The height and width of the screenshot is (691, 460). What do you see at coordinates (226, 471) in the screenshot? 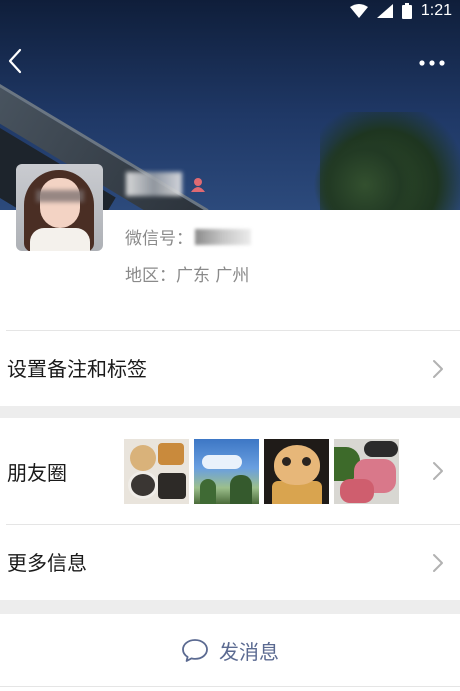
I see `moments-photo-sky` at bounding box center [226, 471].